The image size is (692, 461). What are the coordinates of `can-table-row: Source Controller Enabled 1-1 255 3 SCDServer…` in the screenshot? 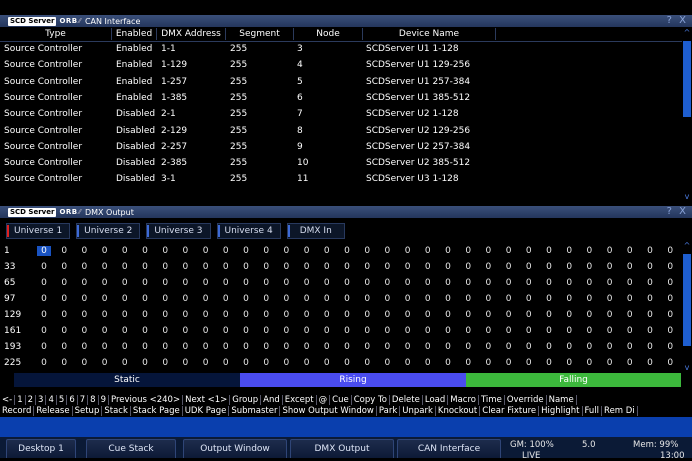 It's located at (340, 49).